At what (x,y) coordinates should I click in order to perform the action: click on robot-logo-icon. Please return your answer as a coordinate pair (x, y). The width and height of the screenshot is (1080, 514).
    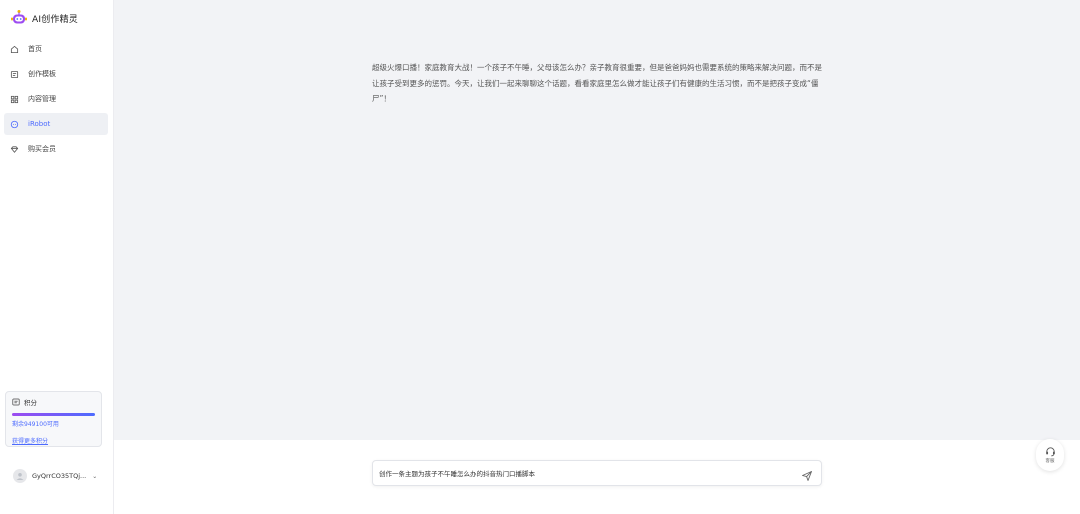
    Looking at the image, I should click on (19, 18).